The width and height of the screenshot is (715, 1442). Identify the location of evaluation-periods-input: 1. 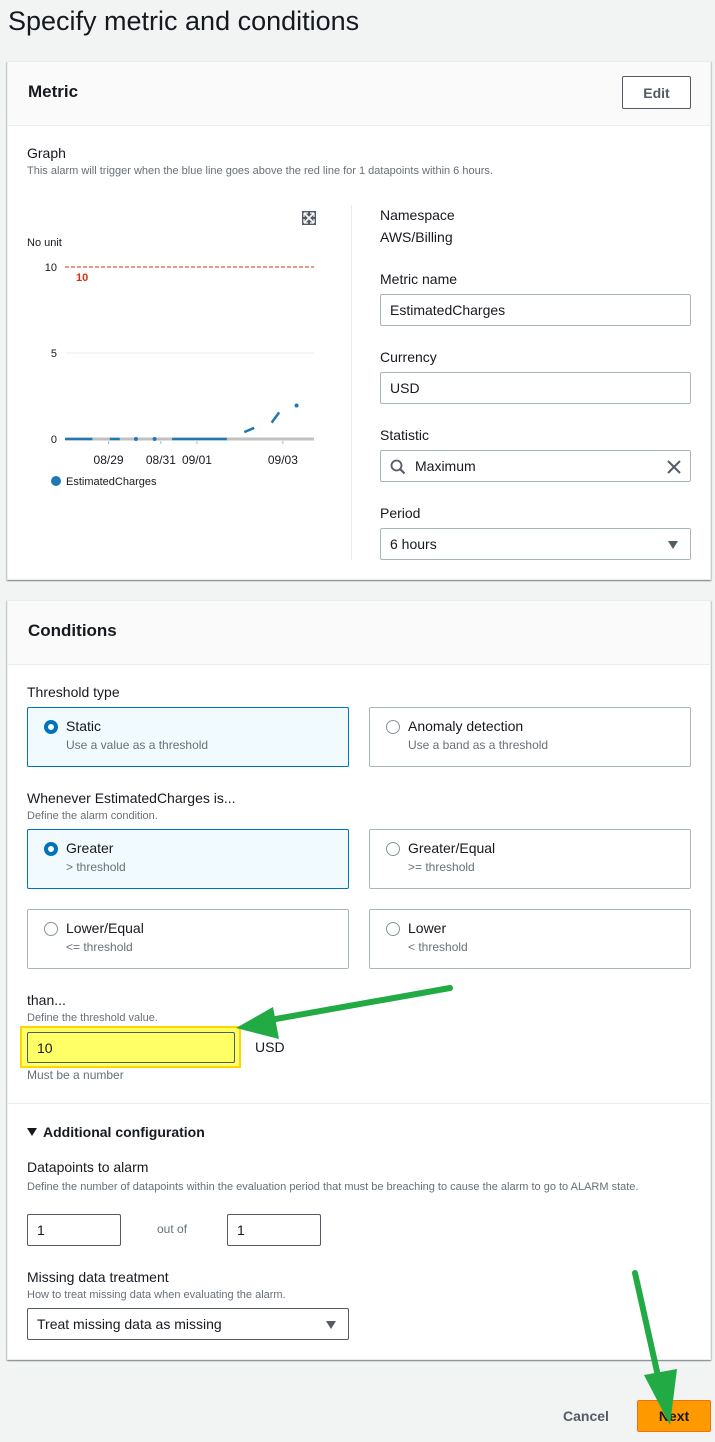
(274, 1230).